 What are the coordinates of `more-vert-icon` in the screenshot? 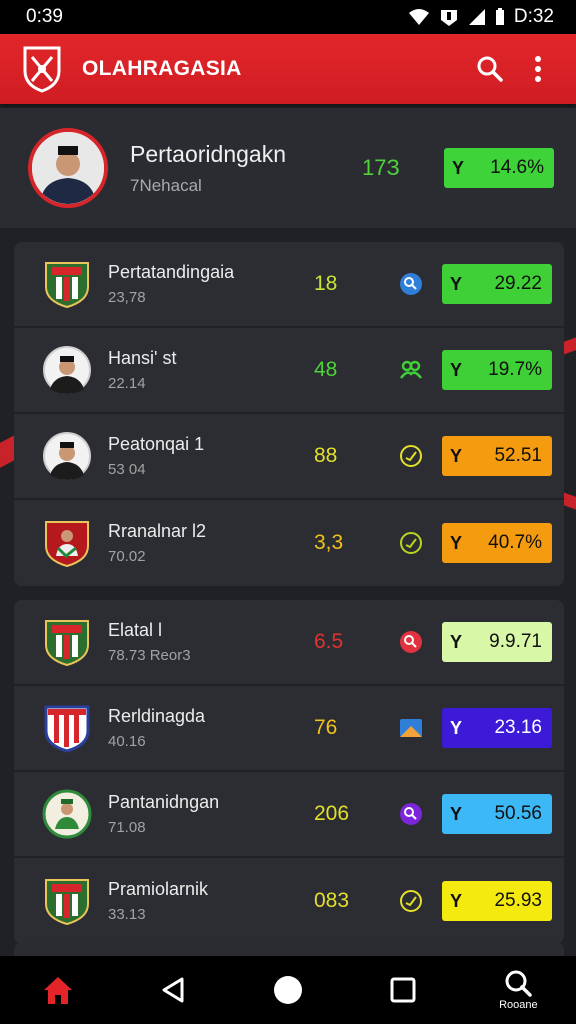 It's located at (538, 69).